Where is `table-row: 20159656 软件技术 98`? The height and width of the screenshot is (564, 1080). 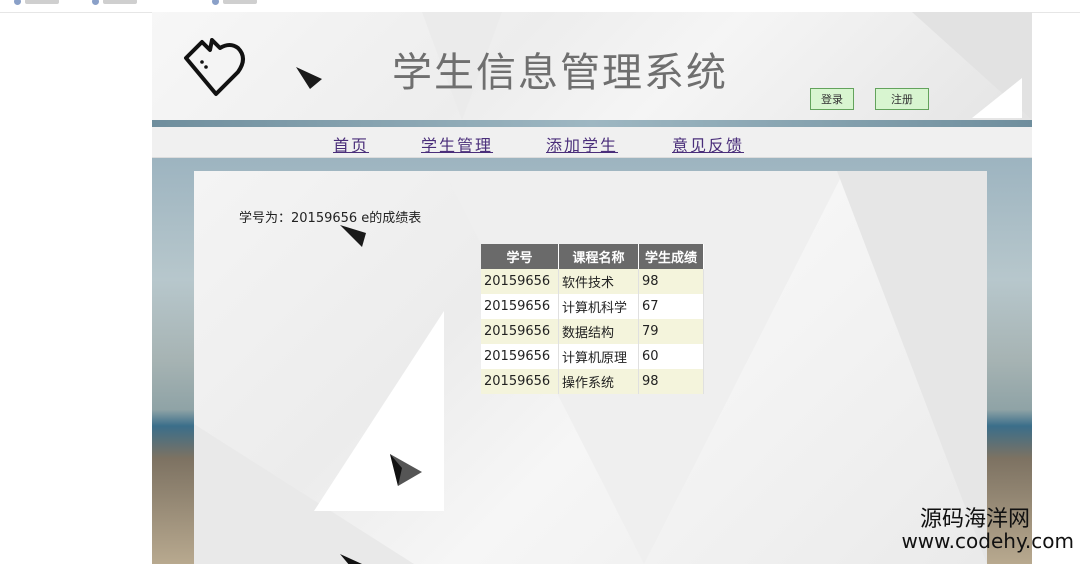 table-row: 20159656 软件技术 98 is located at coordinates (592, 281).